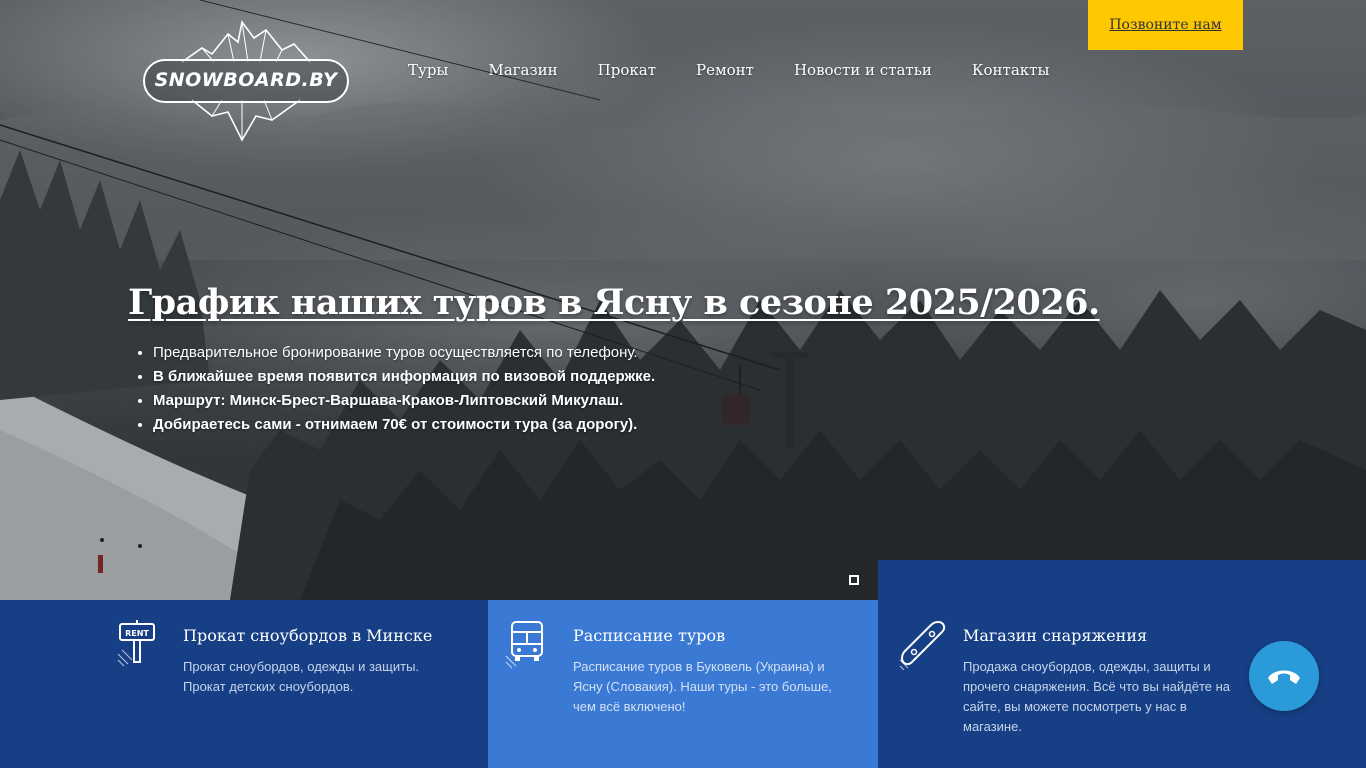 The width and height of the screenshot is (1366, 768). I want to click on call-us-button: Позвоните нам, so click(1165, 25).